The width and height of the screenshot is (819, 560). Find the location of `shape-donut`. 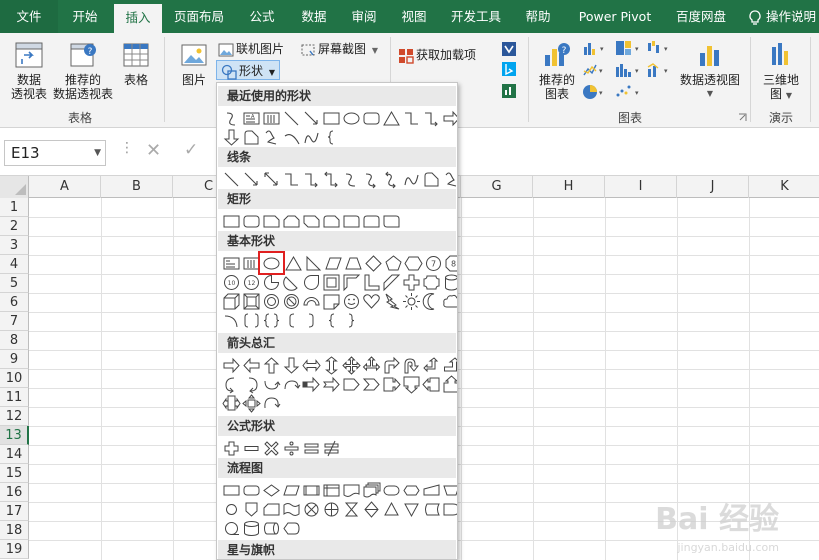

shape-donut is located at coordinates (271, 301).